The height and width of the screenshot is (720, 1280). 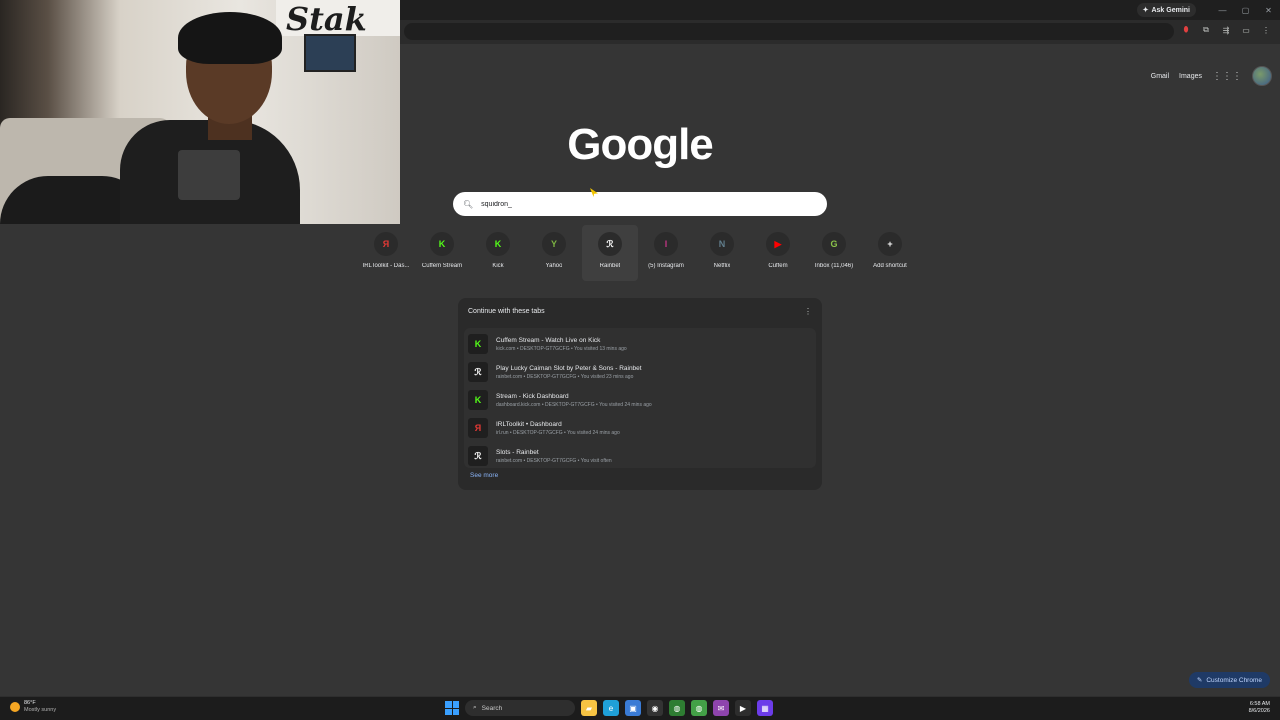 I want to click on search-icon: ⌕, so click(x=475, y=707).